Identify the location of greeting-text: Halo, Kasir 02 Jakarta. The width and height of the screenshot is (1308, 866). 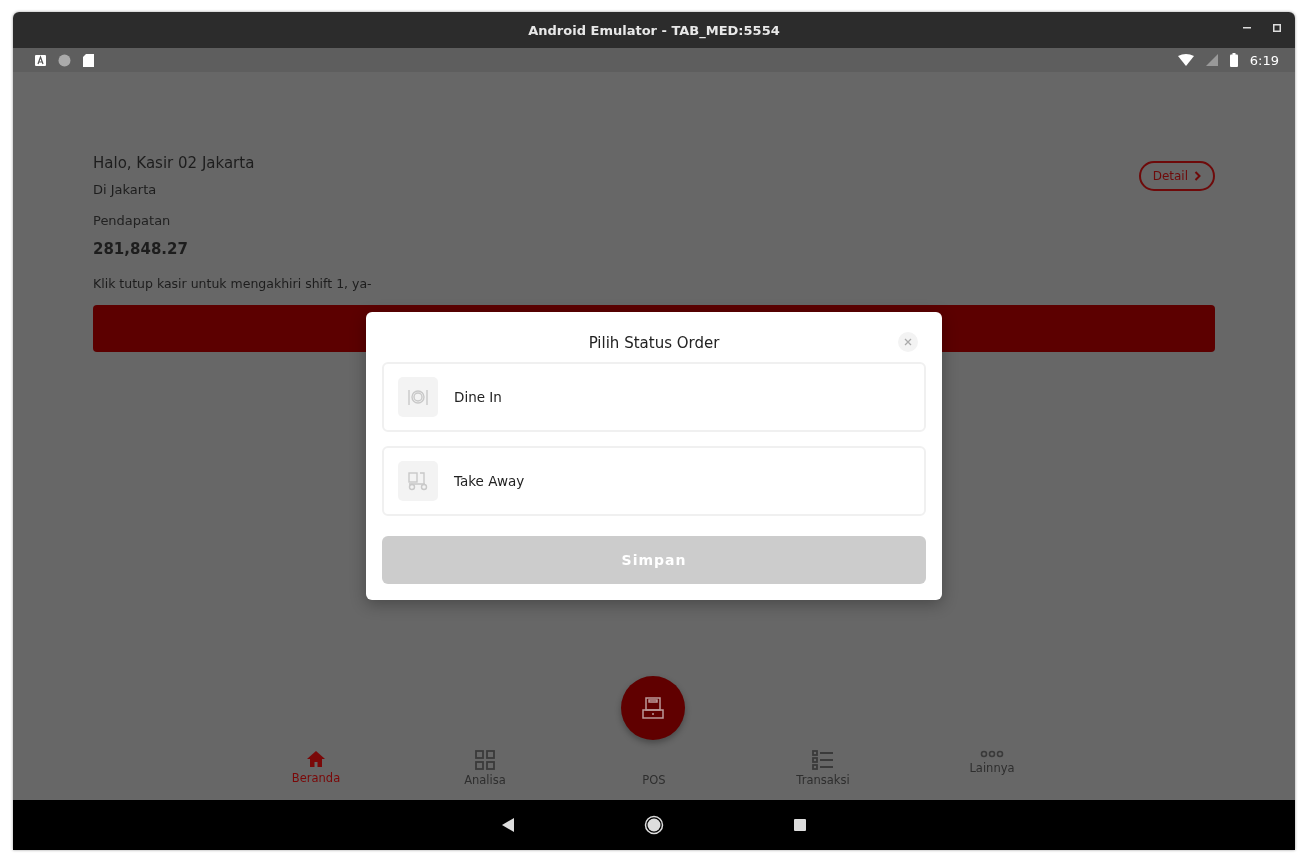
(174, 163).